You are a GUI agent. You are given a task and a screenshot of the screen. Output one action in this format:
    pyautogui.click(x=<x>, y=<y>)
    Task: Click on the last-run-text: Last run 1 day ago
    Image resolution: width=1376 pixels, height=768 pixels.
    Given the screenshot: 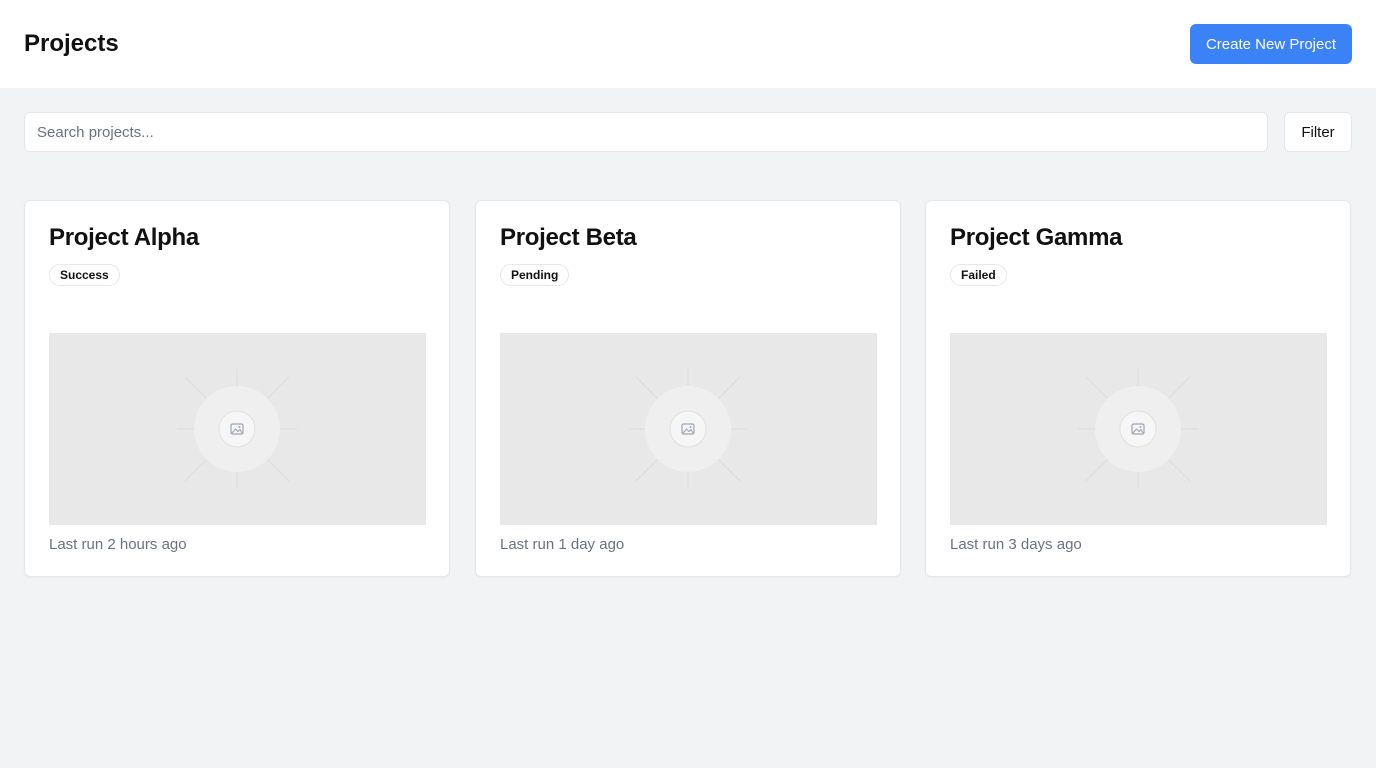 What is the action you would take?
    pyautogui.click(x=562, y=544)
    